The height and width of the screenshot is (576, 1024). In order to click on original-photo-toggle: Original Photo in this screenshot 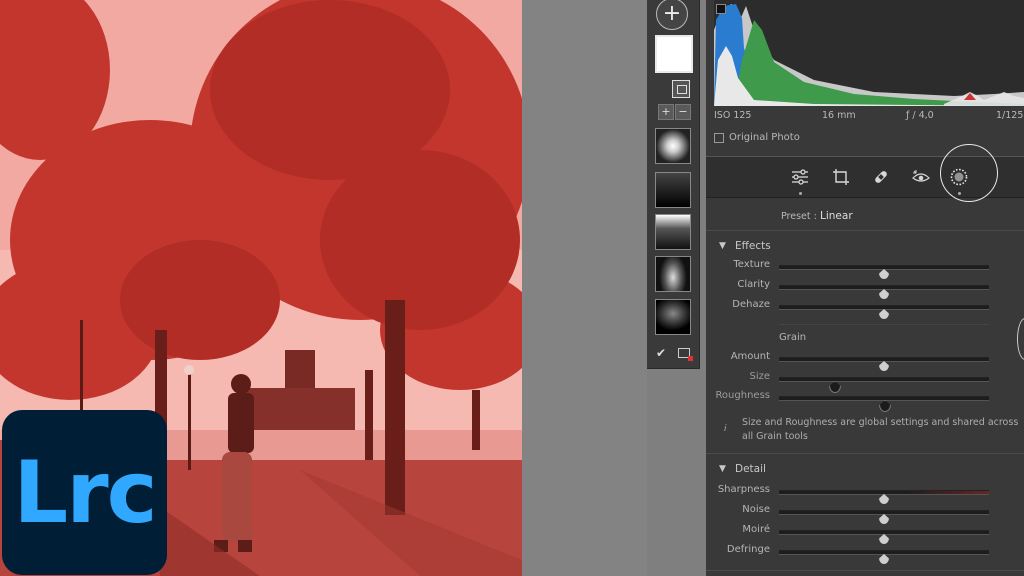, I will do `click(757, 137)`.